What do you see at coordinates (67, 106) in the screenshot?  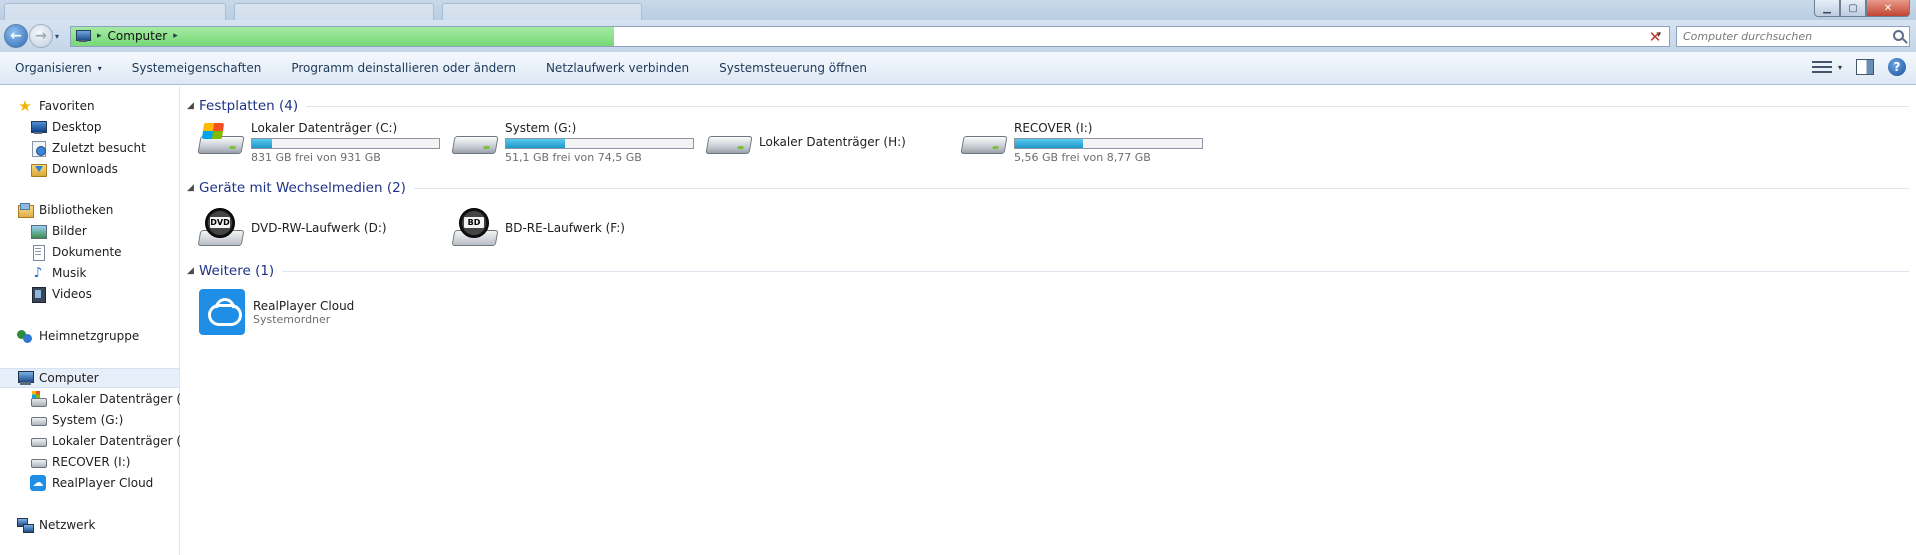 I see `nav-label: Favoriten` at bounding box center [67, 106].